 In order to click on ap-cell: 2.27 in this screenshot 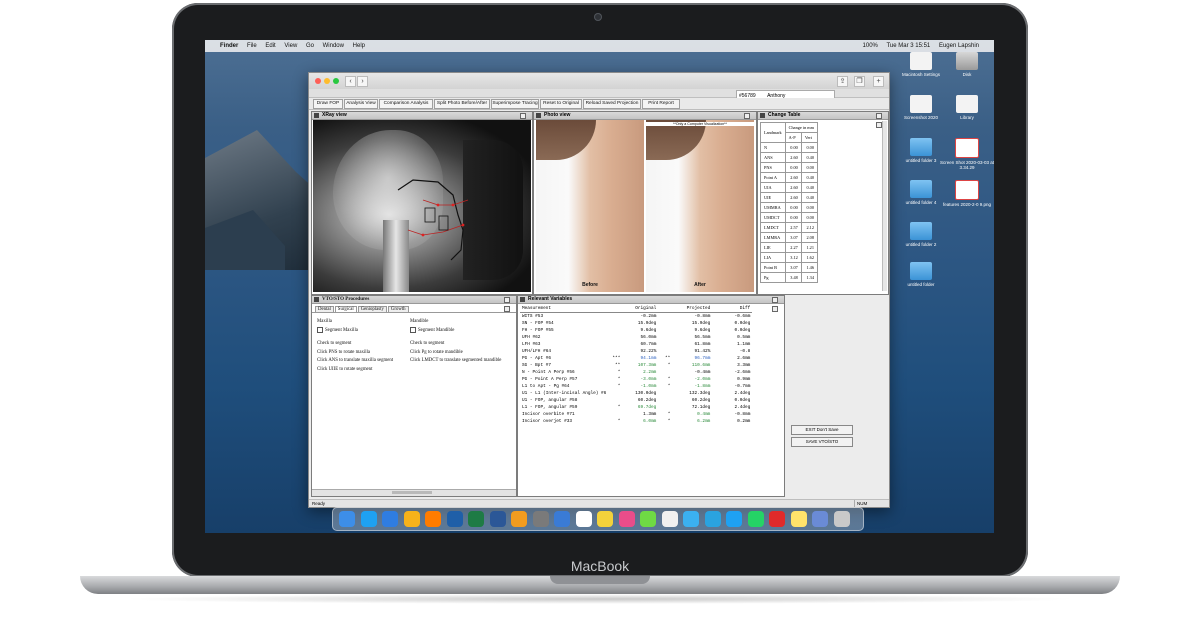, I will do `click(793, 247)`.